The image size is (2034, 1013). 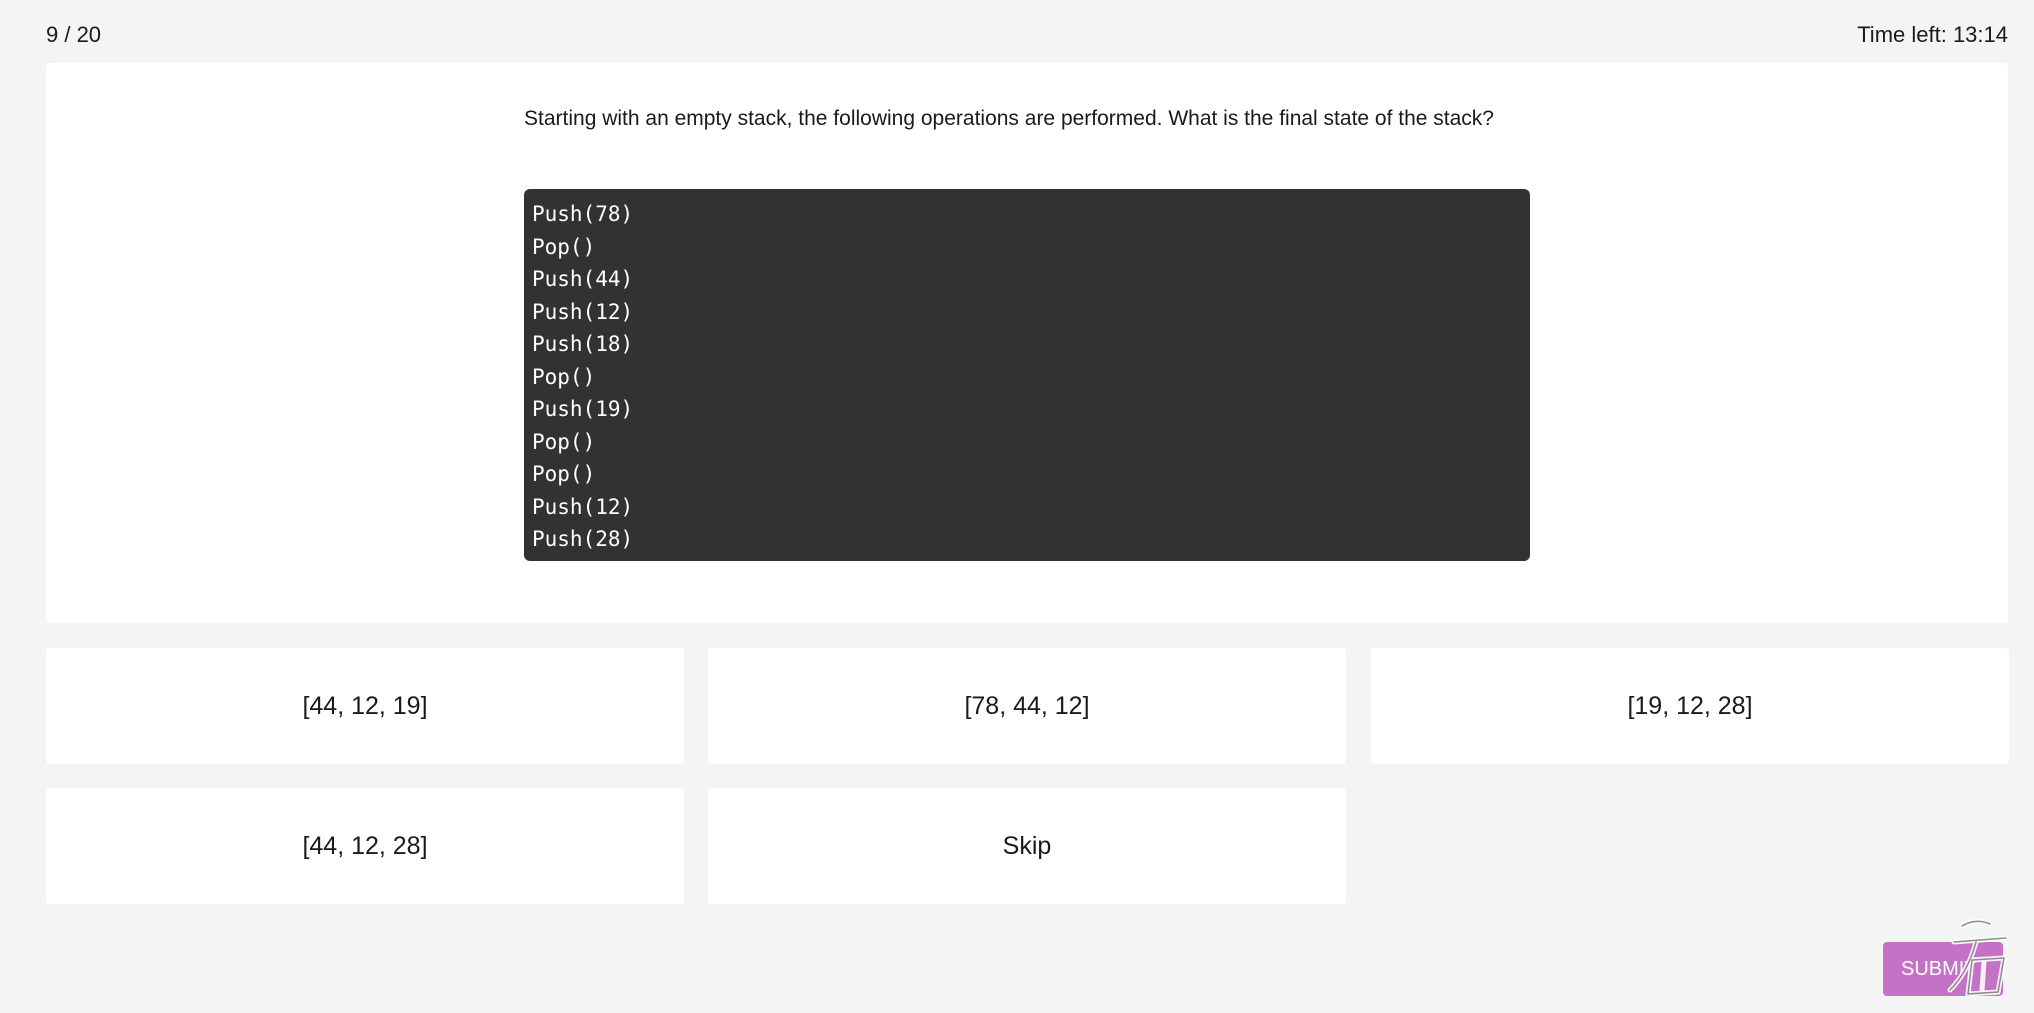 What do you see at coordinates (74, 34) in the screenshot?
I see `question-progress: 9 / 20` at bounding box center [74, 34].